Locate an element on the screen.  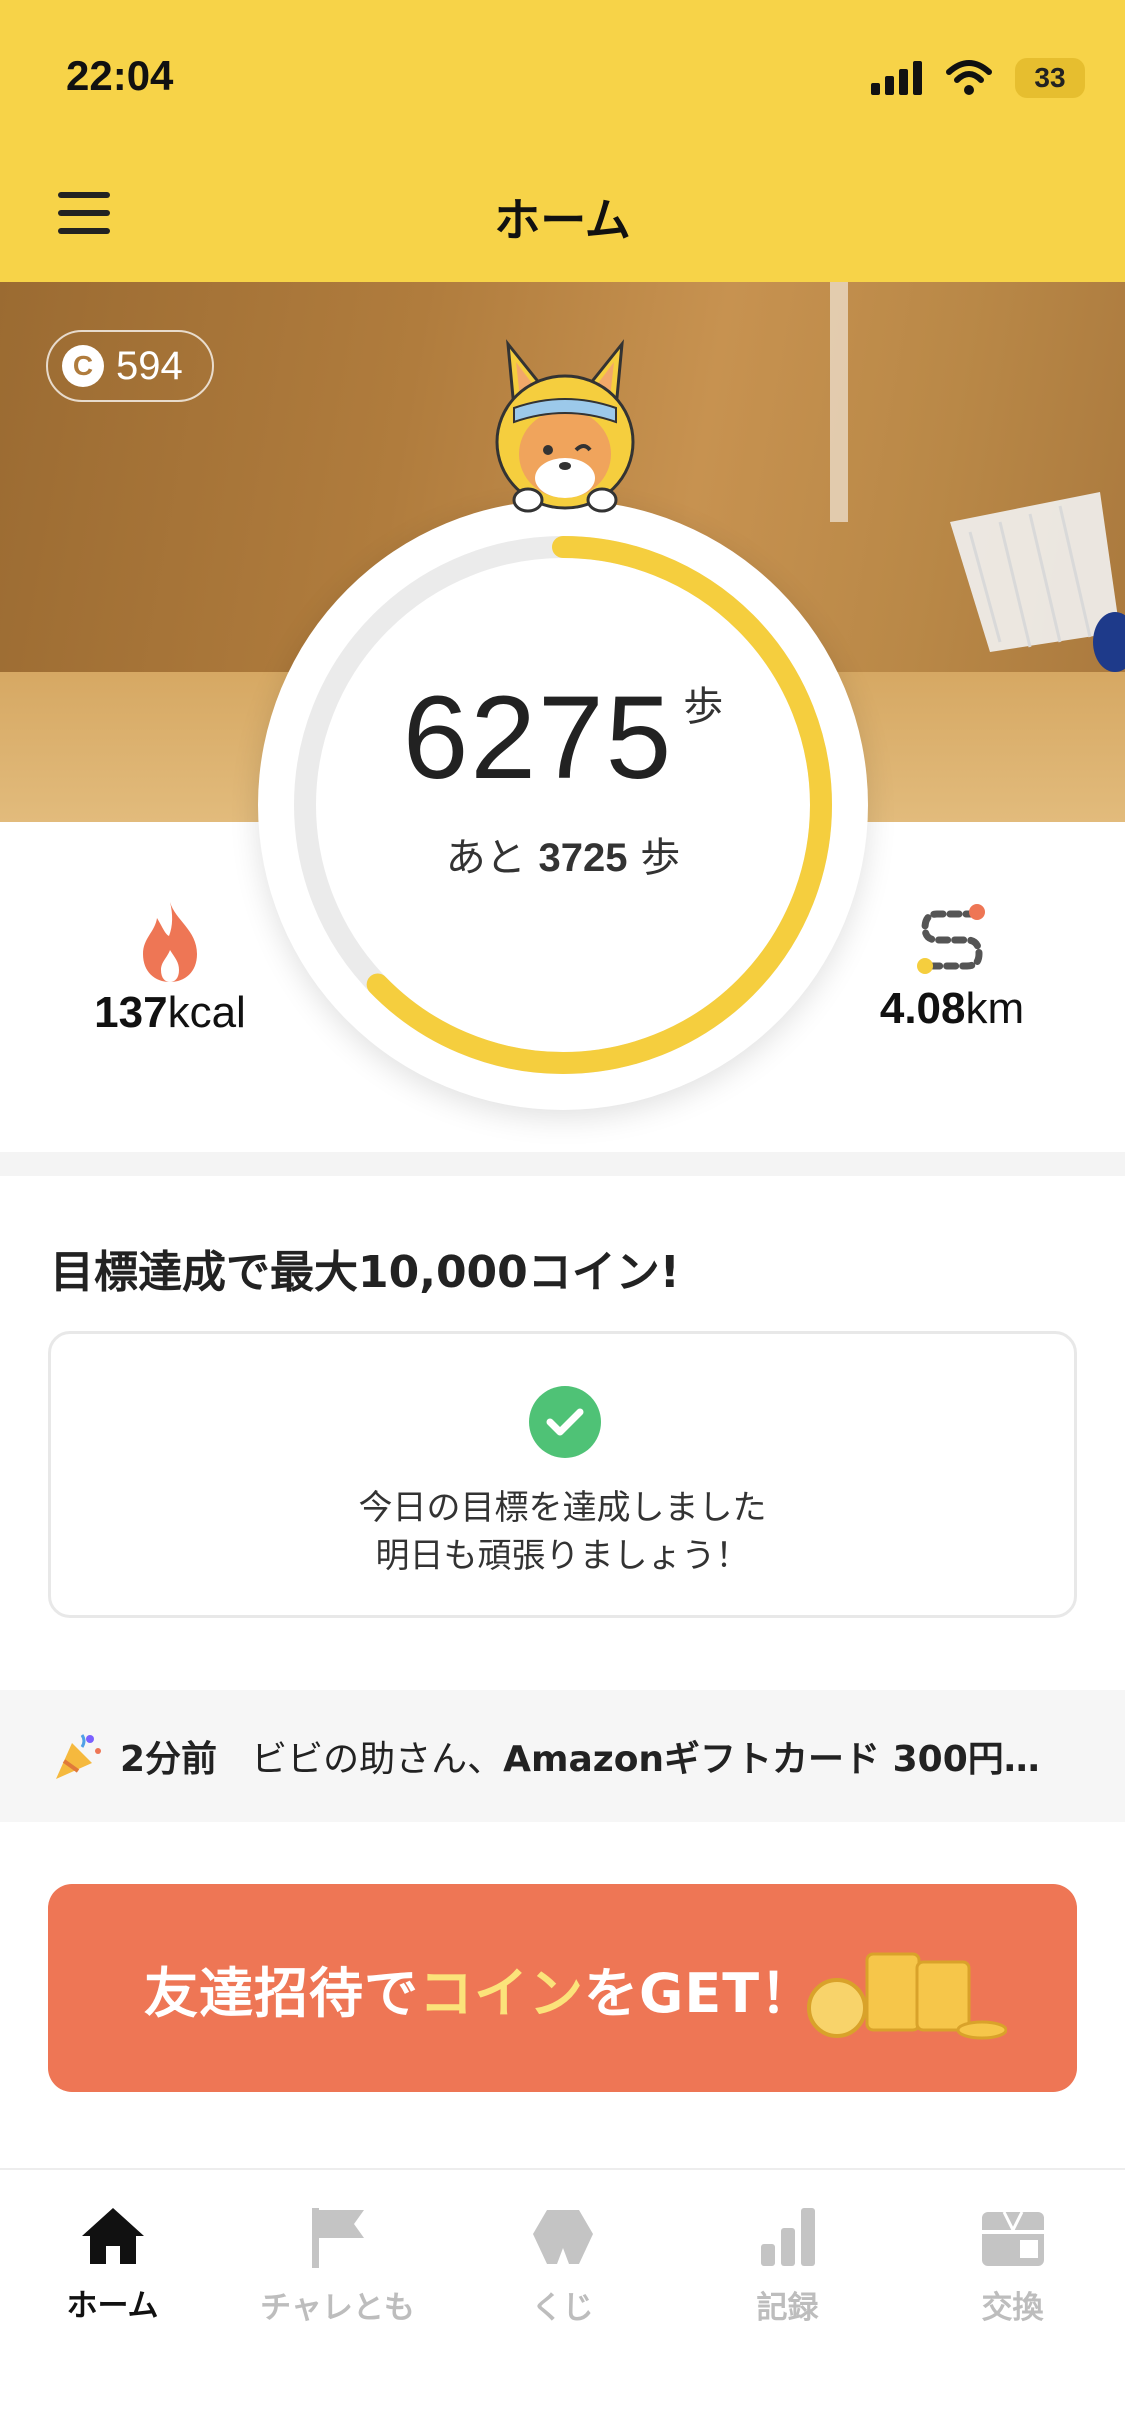
flame-icon is located at coordinates (170, 942).